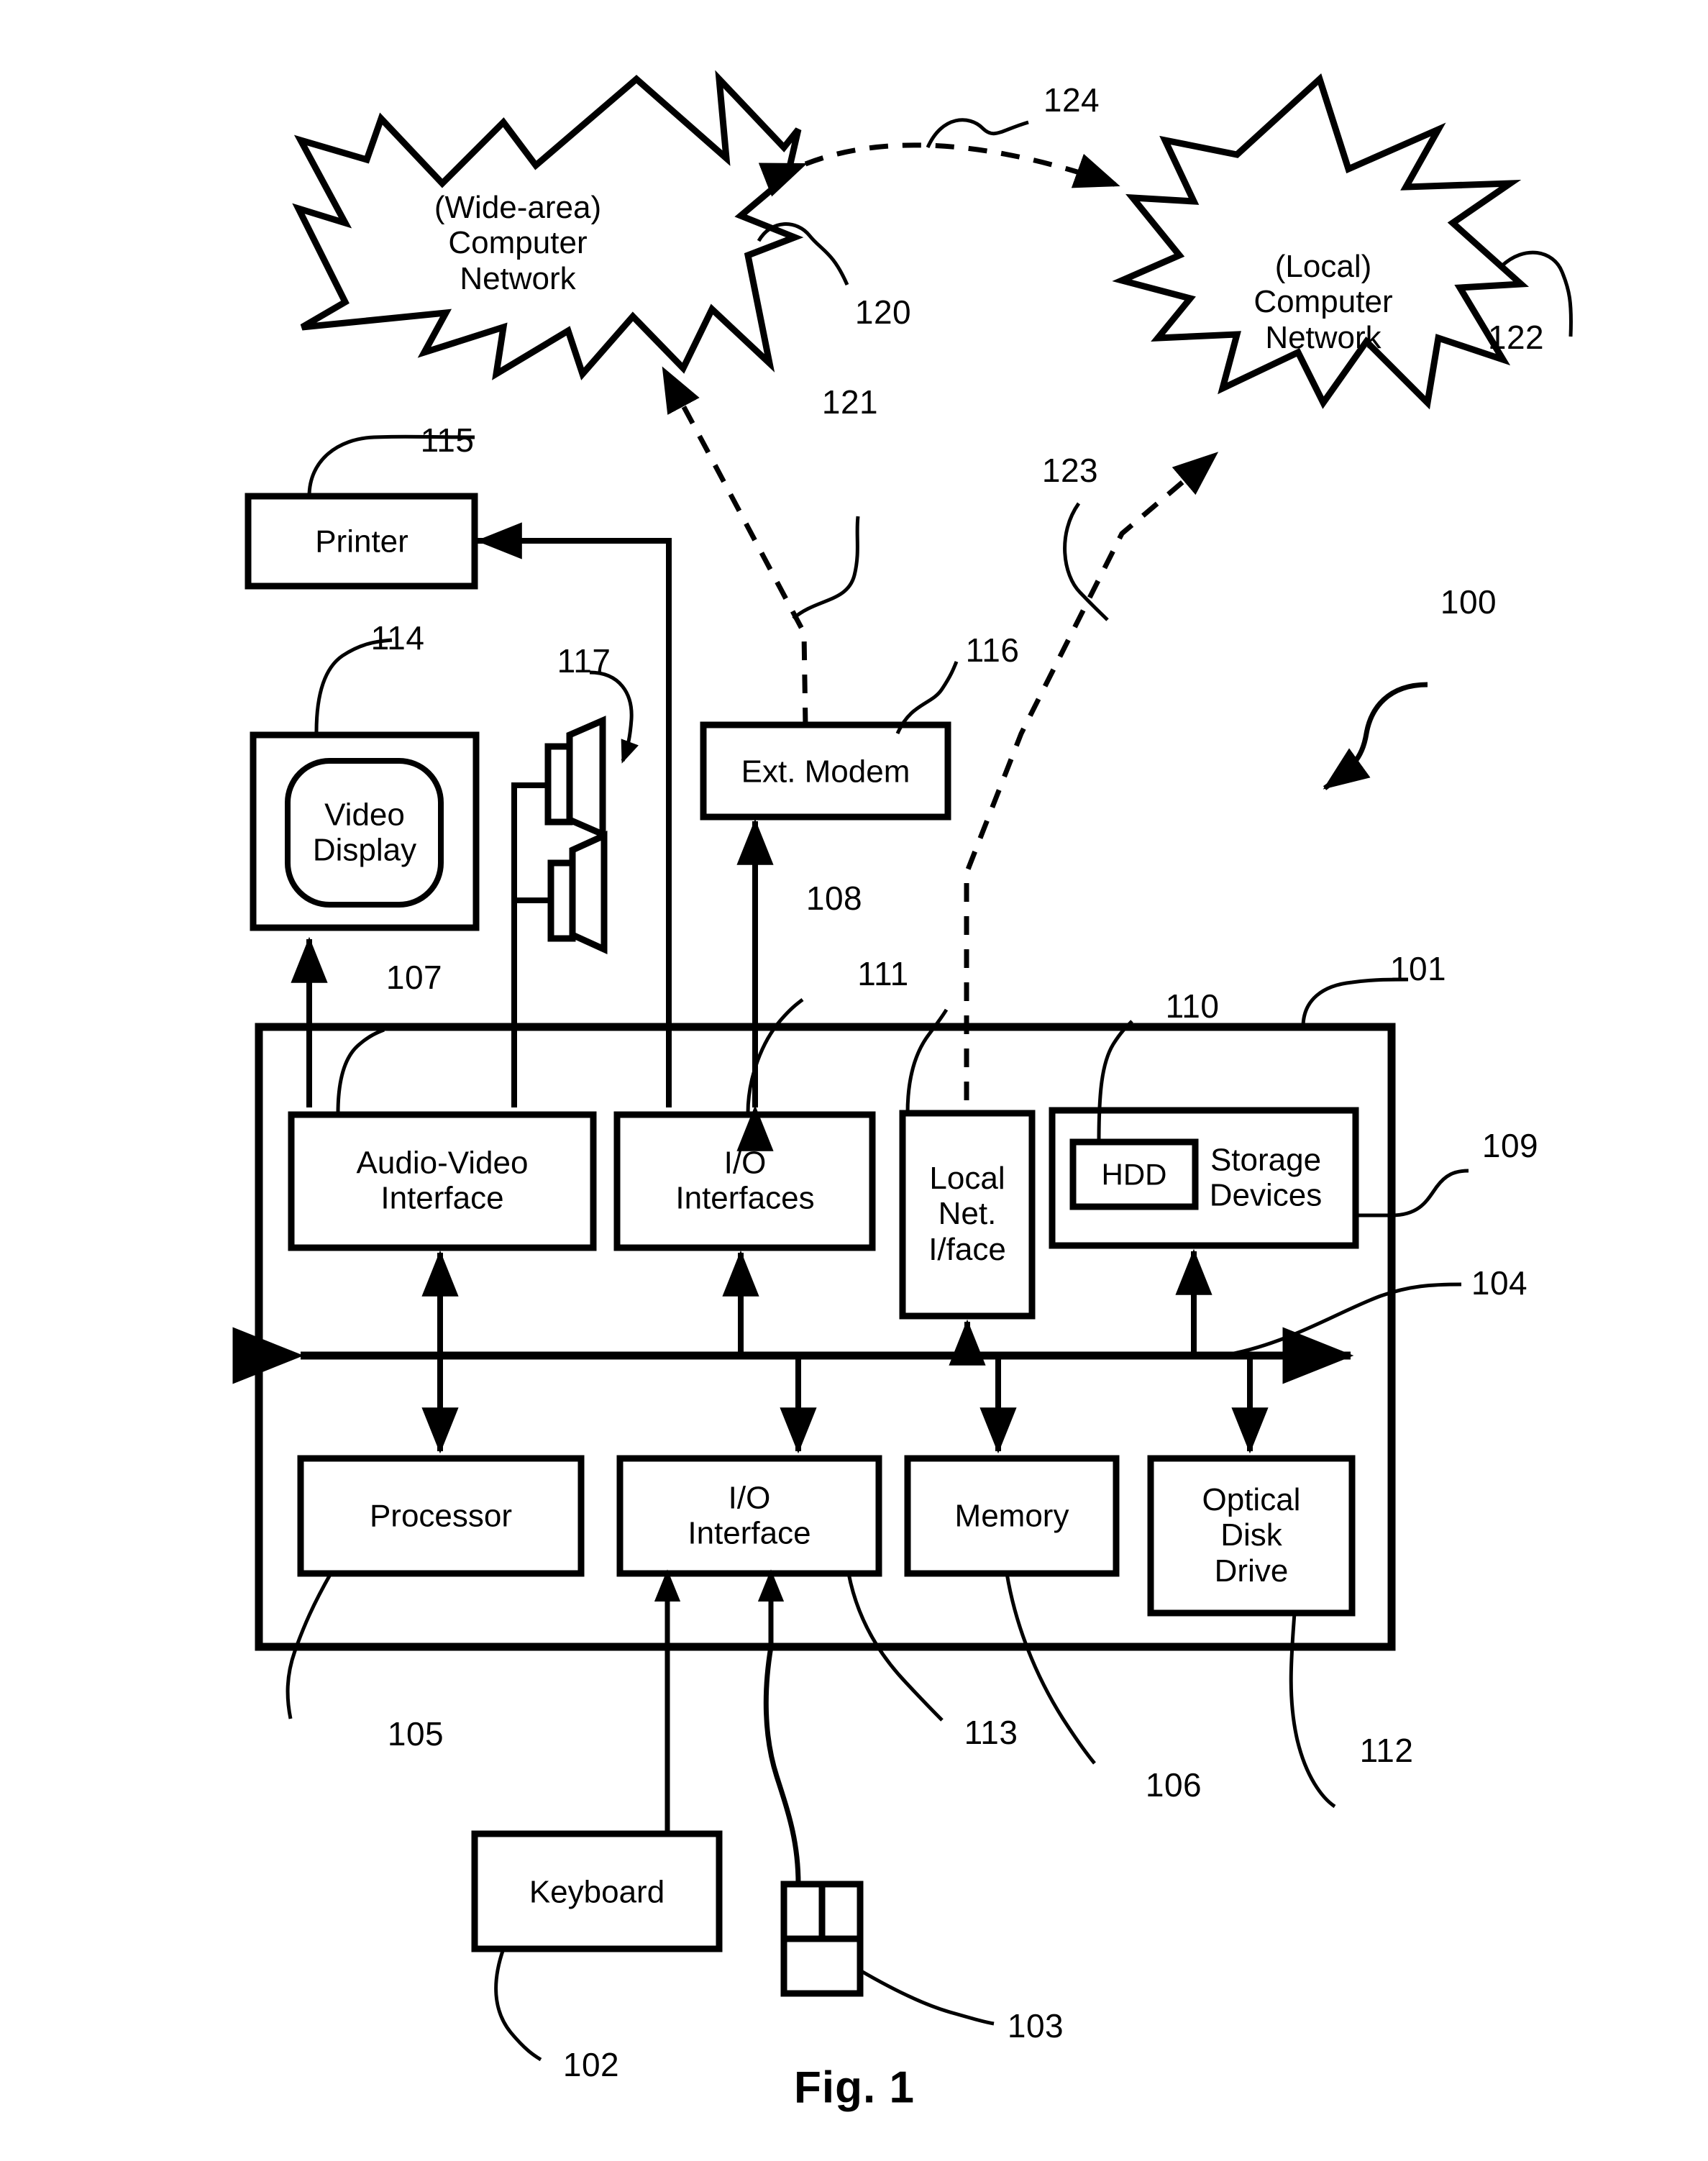 This screenshot has width=1708, height=2161. Describe the element at coordinates (361, 541) in the screenshot. I see `printer-label: Printer` at that location.